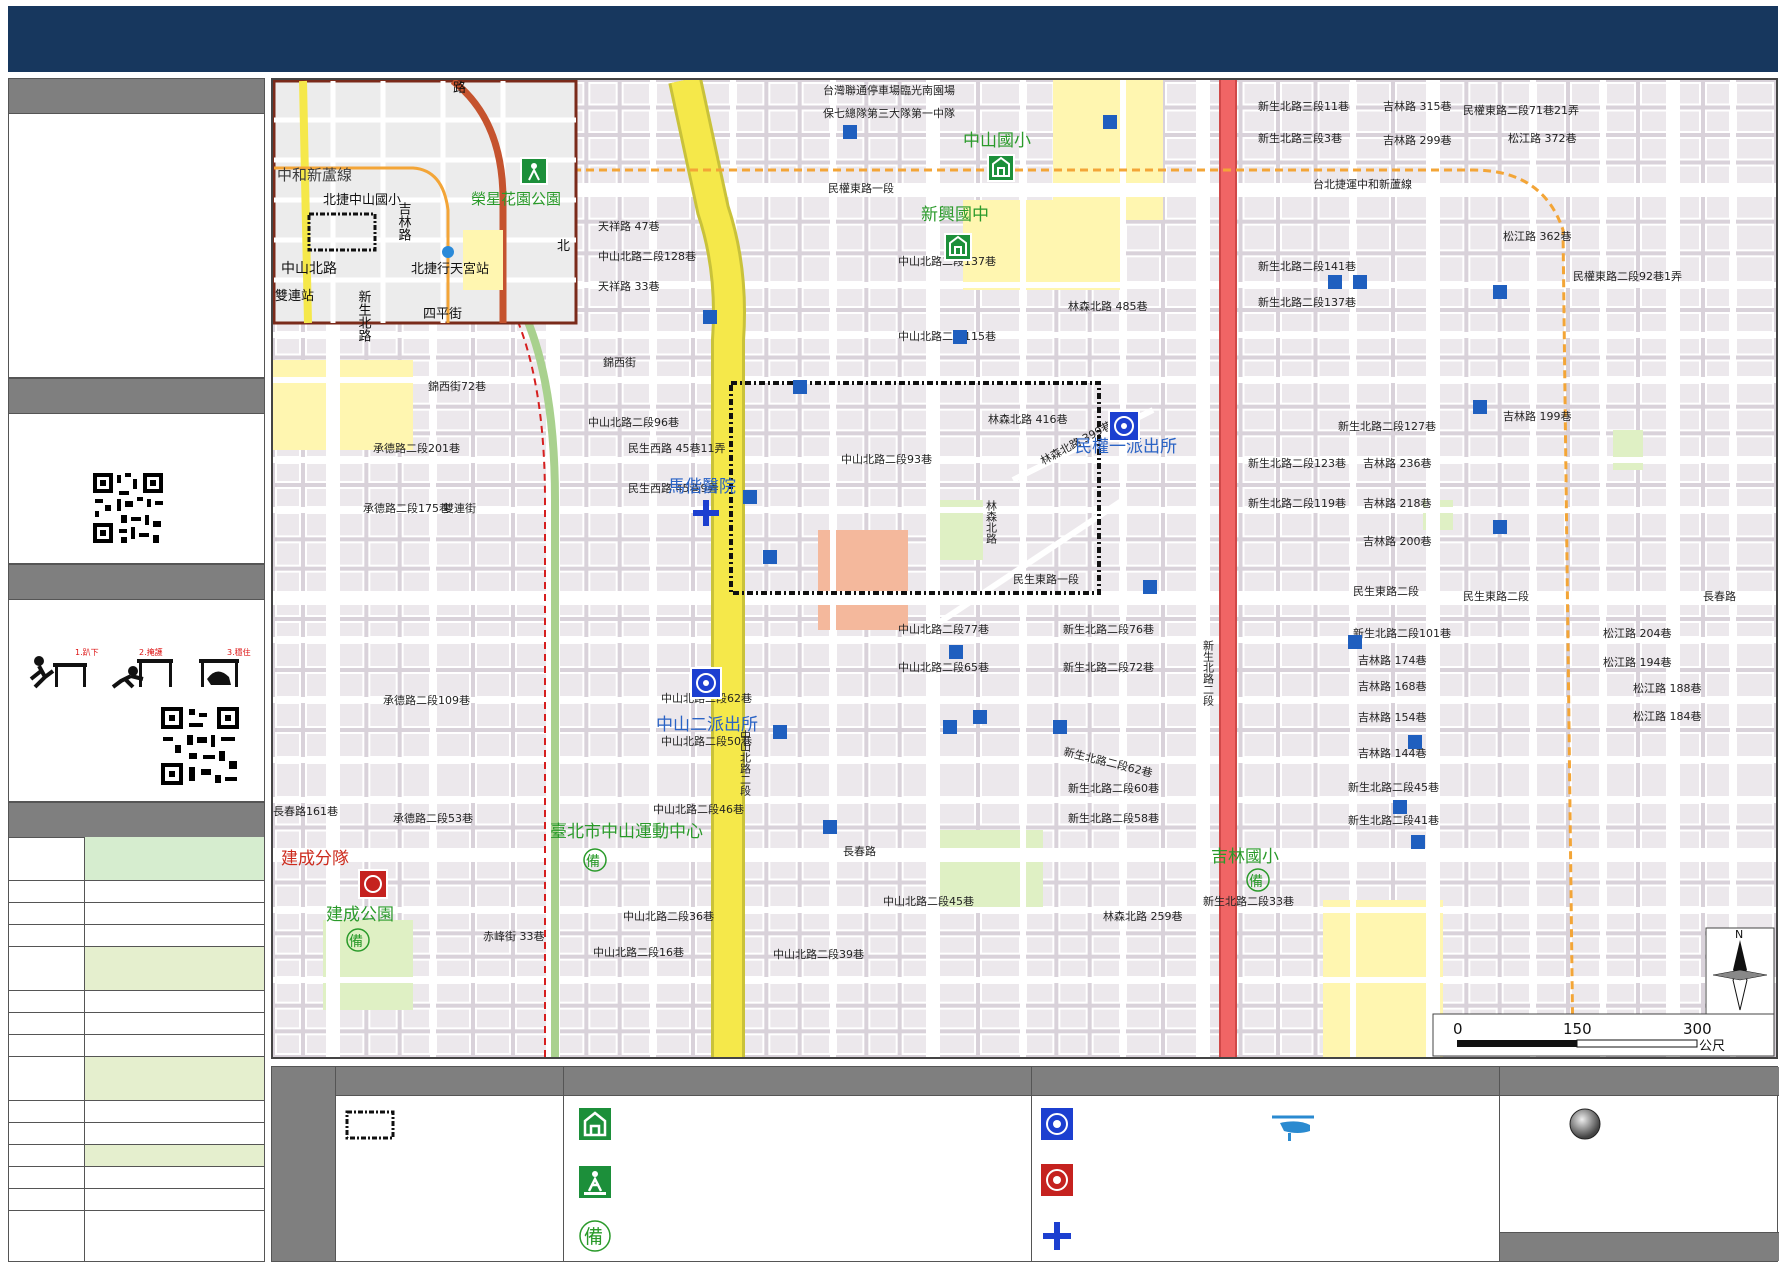  What do you see at coordinates (200, 746) in the screenshot?
I see `qr-code-2-icon` at bounding box center [200, 746].